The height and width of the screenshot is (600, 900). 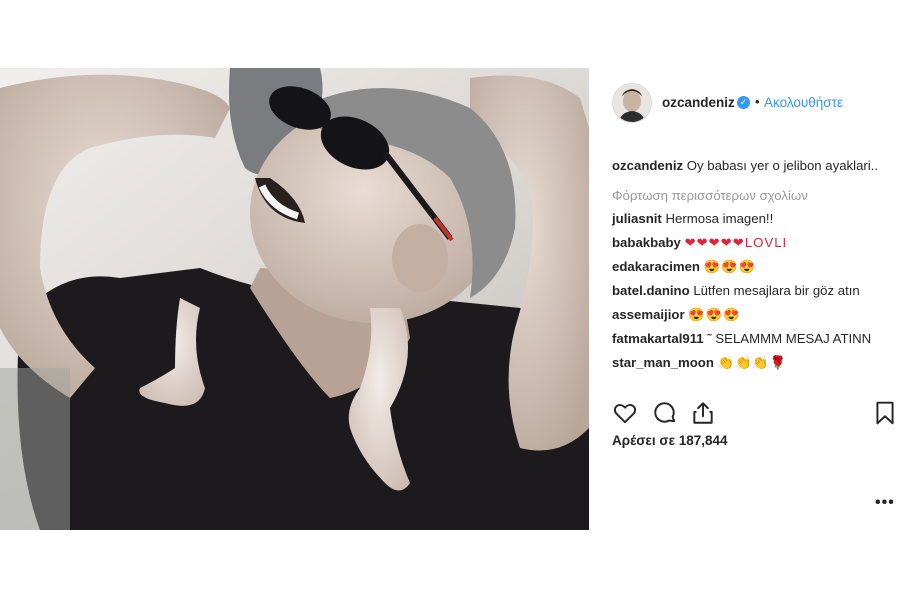 I want to click on comment-text: Hermosa imagen!!, so click(x=719, y=218).